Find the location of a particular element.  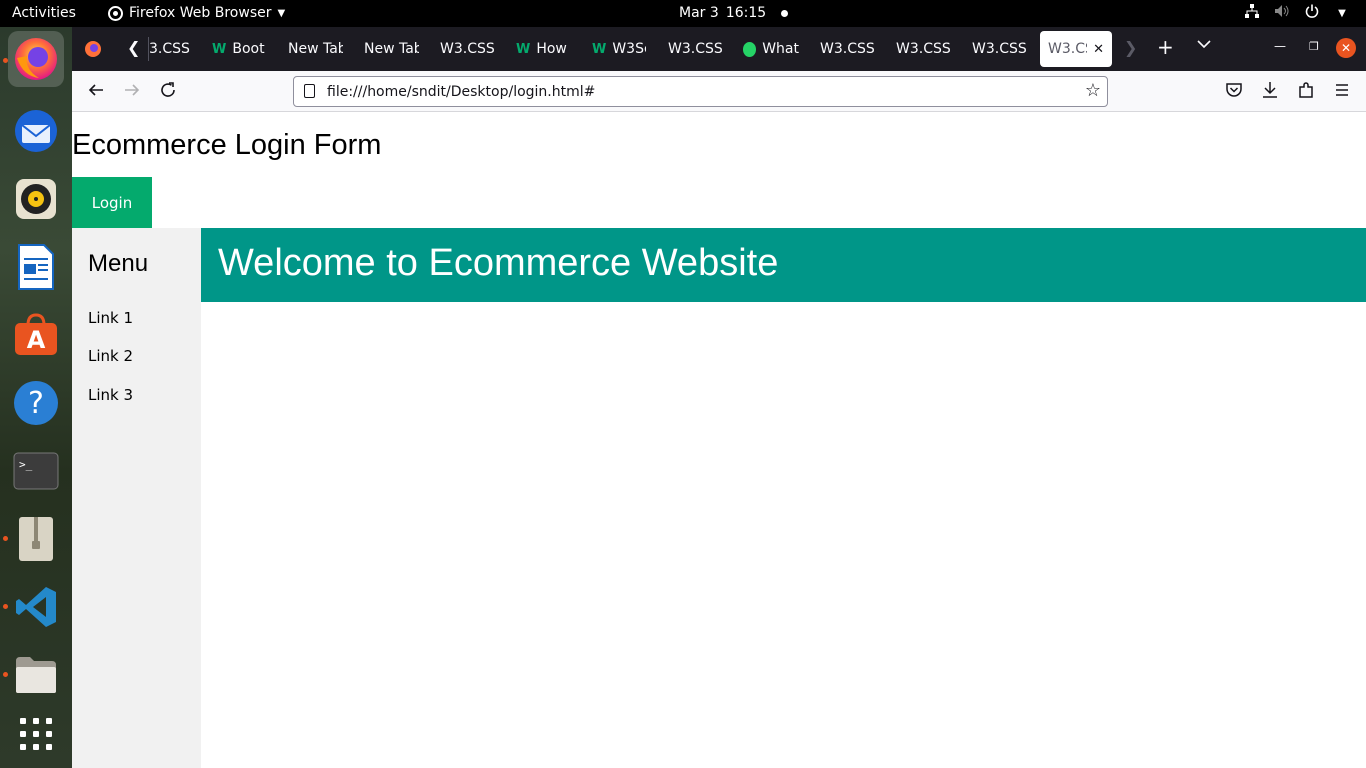

dock-help: ? is located at coordinates (36, 403).